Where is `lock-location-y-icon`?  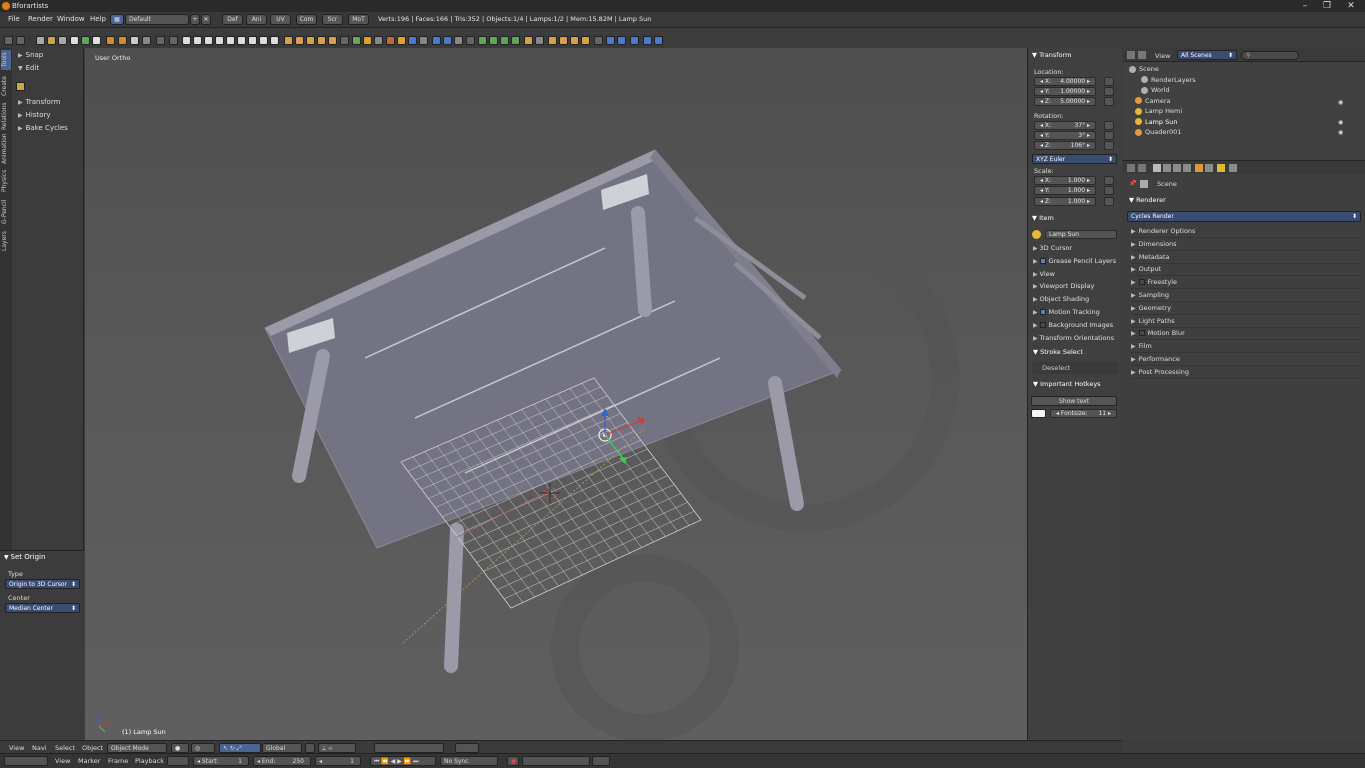
lock-location-y-icon is located at coordinates (1109, 91).